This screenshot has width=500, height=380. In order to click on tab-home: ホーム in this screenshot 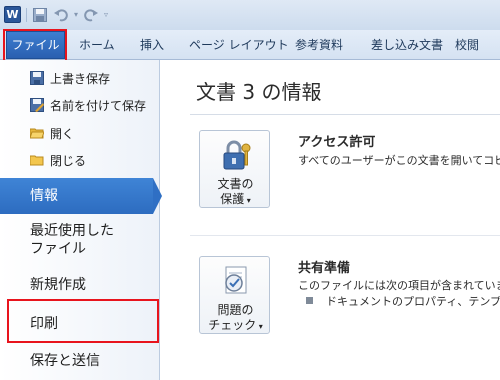, I will do `click(97, 47)`.